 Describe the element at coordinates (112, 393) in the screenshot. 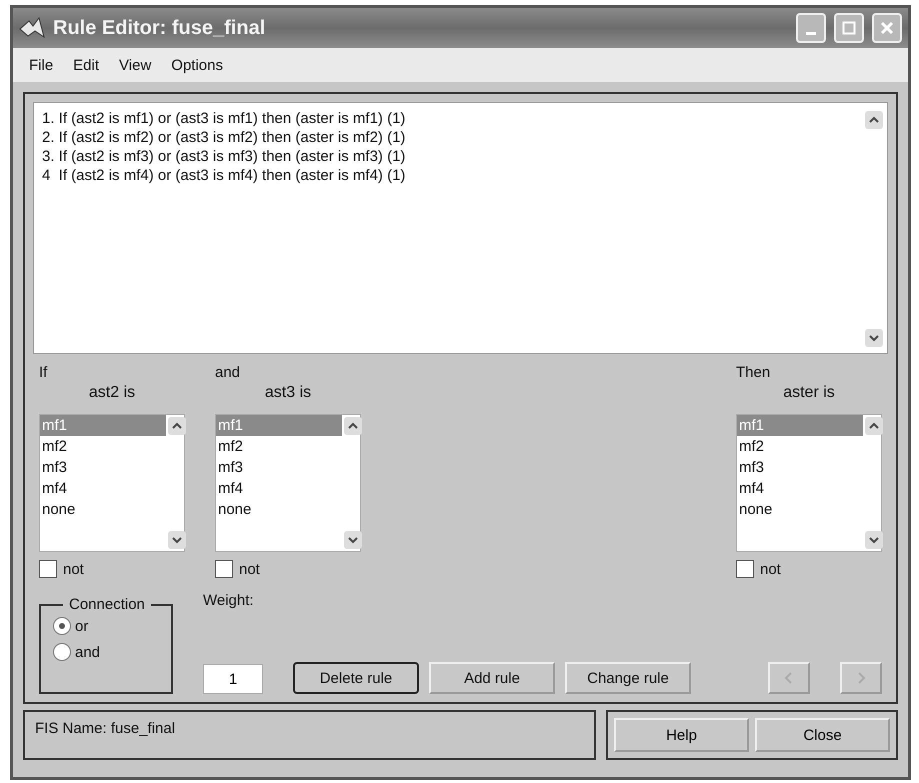

I see `variable-label: ast2 is` at that location.